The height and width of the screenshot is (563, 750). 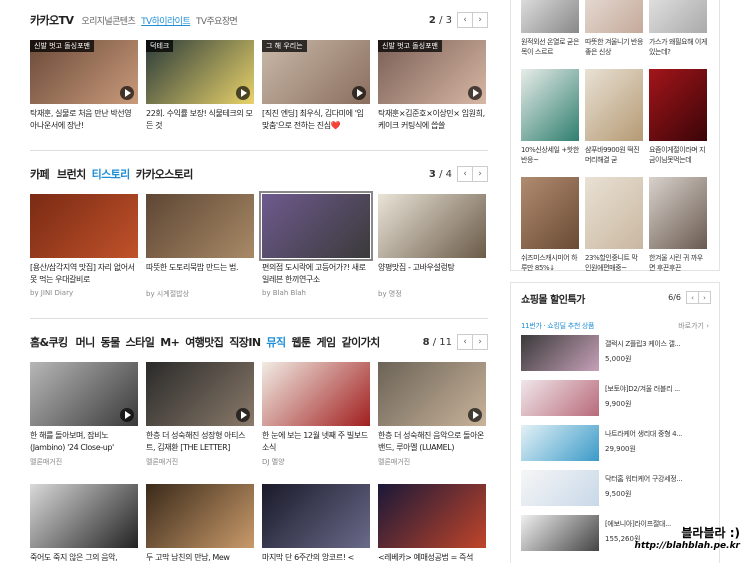 I want to click on content-card: 신발 벗고 돌싱포맨탁재훈×김준호×이상민× 임원희, 케이크 커팅식에 씁쓸, so click(x=432, y=86).